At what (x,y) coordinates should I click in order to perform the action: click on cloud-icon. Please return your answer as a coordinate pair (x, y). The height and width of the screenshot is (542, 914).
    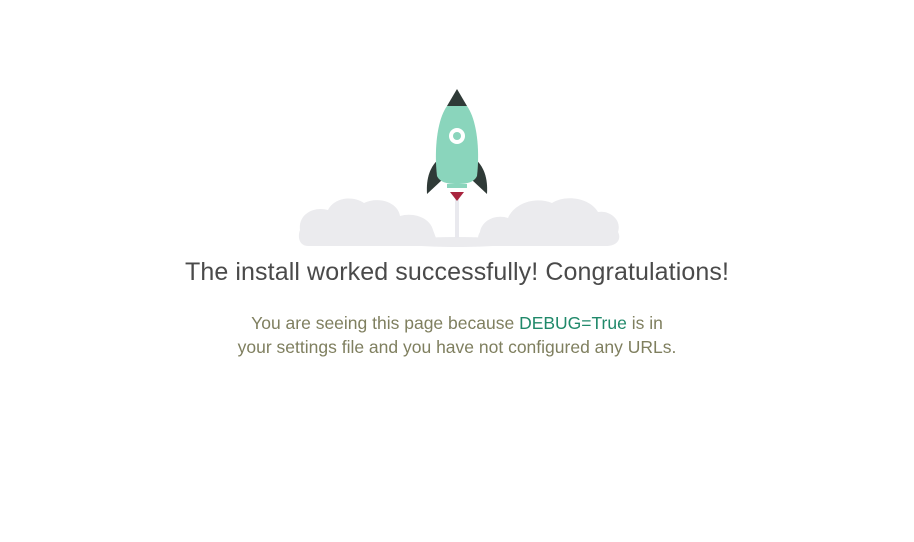
    Looking at the image, I should click on (459, 222).